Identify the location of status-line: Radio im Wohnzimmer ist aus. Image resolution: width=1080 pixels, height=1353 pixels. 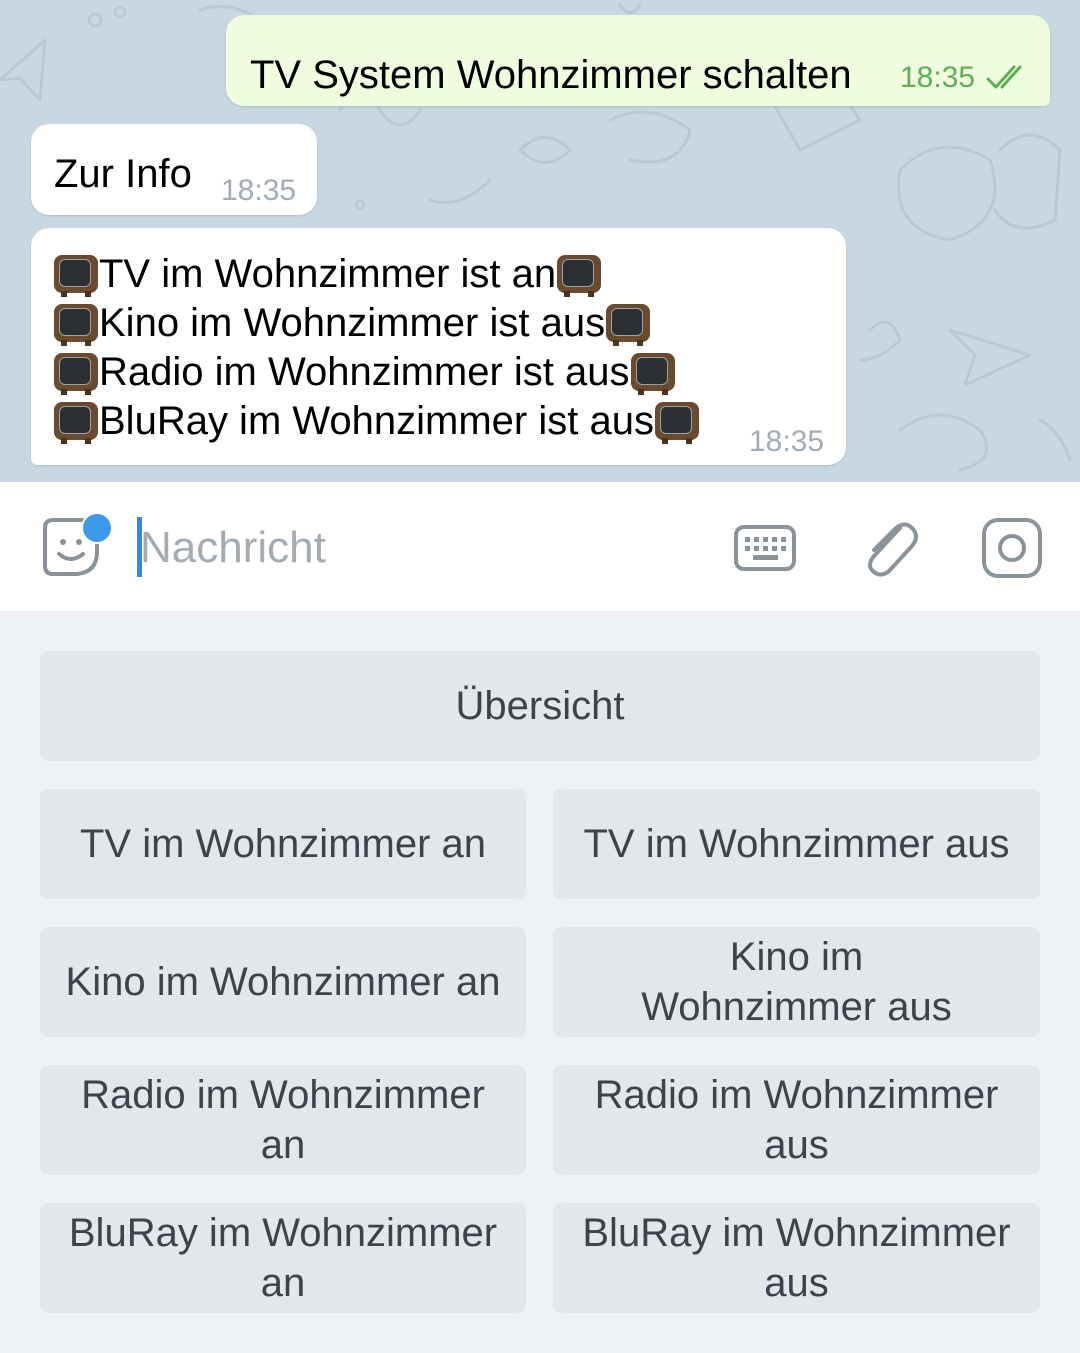
(376, 372).